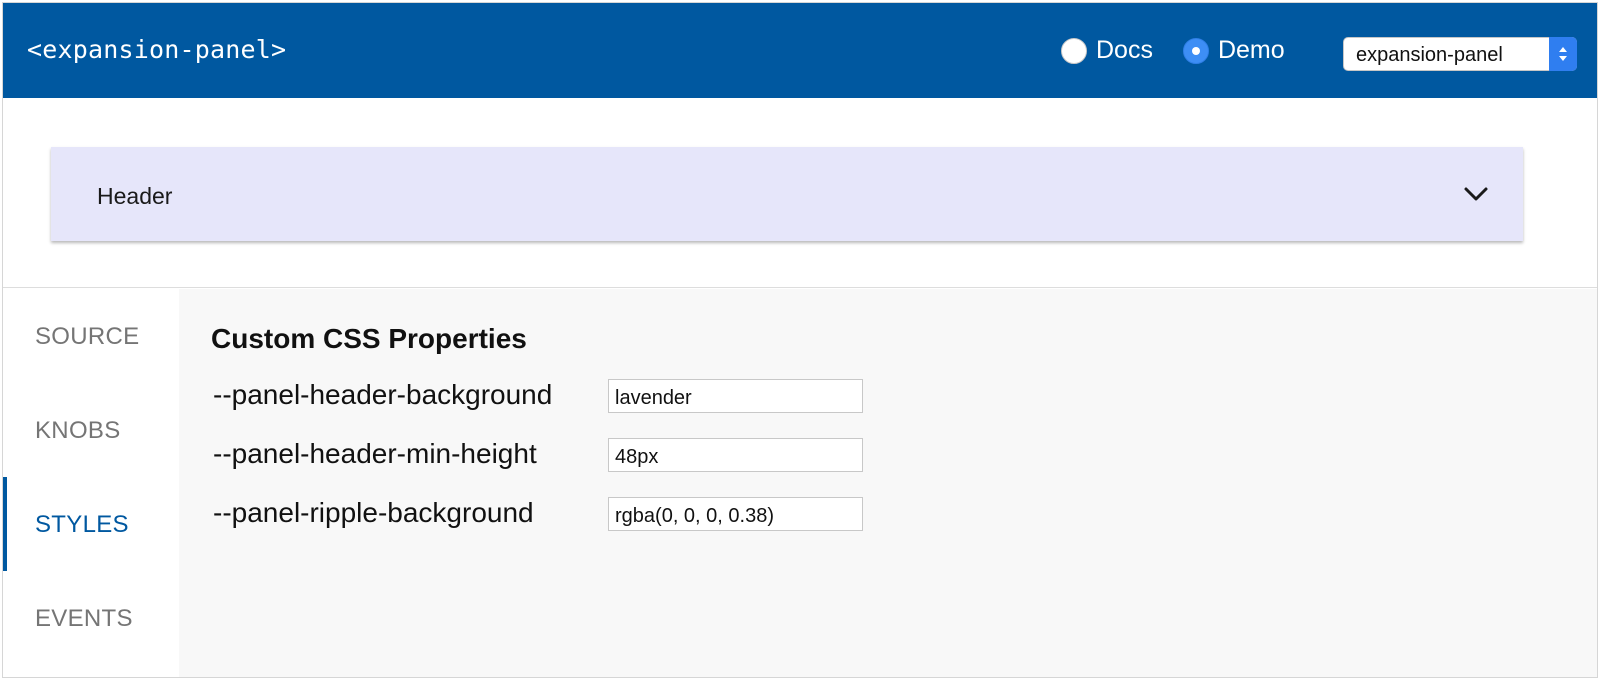  Describe the element at coordinates (157, 49) in the screenshot. I see `app-title: <expansion-panel>` at that location.